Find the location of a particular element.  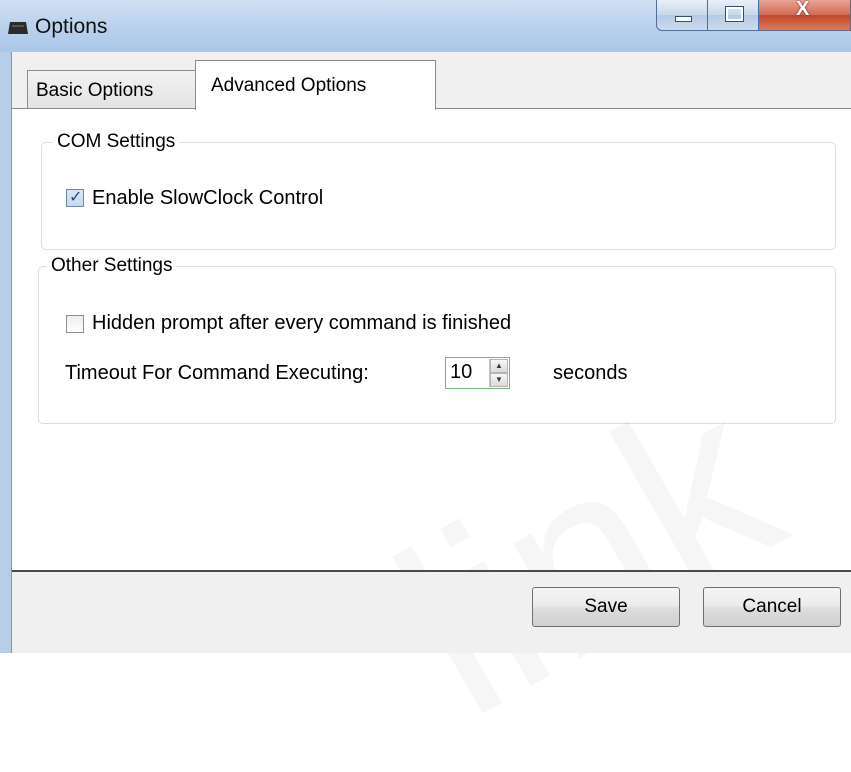

tab-advanced-options: Advanced Options is located at coordinates (315, 85).